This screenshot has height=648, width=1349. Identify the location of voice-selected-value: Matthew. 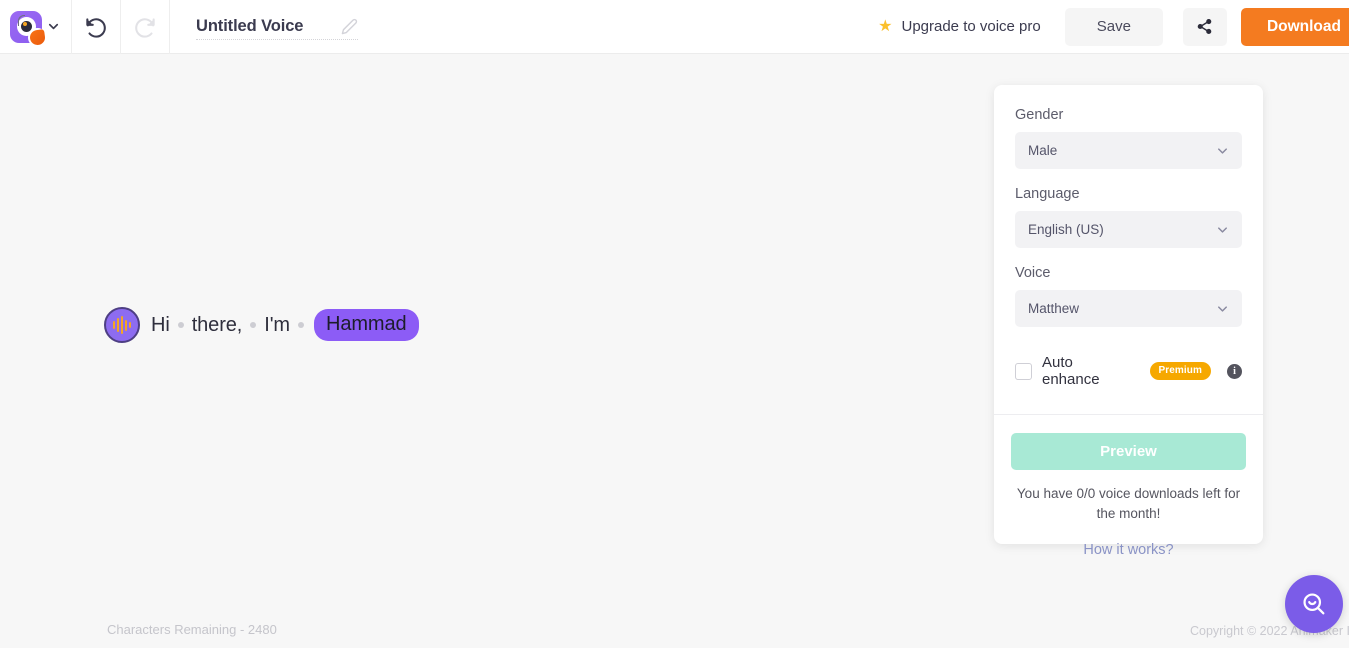
(1054, 308).